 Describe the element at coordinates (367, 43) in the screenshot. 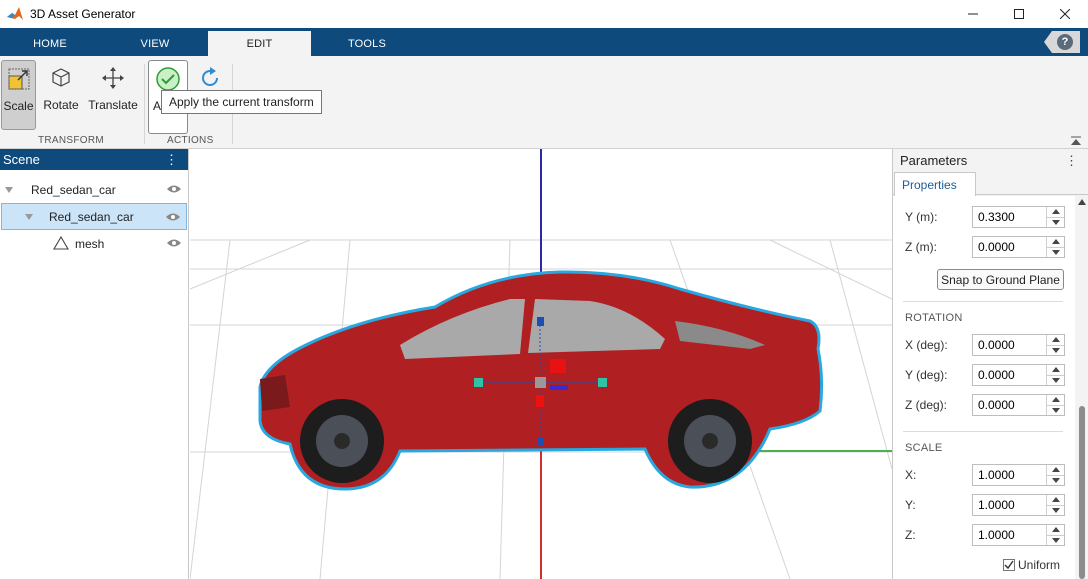

I see `tab-tools: TOOLS` at that location.